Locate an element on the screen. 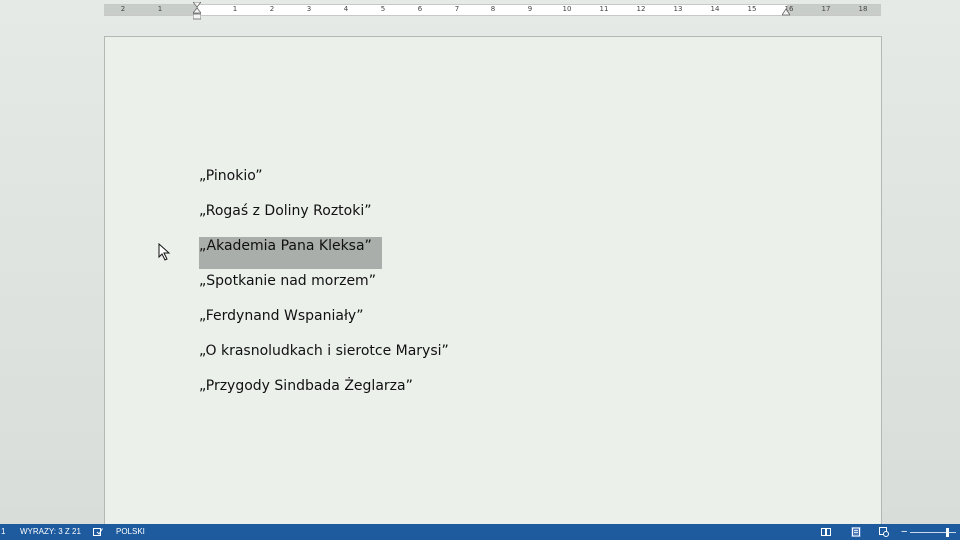  right-indent-icon is located at coordinates (786, 12).